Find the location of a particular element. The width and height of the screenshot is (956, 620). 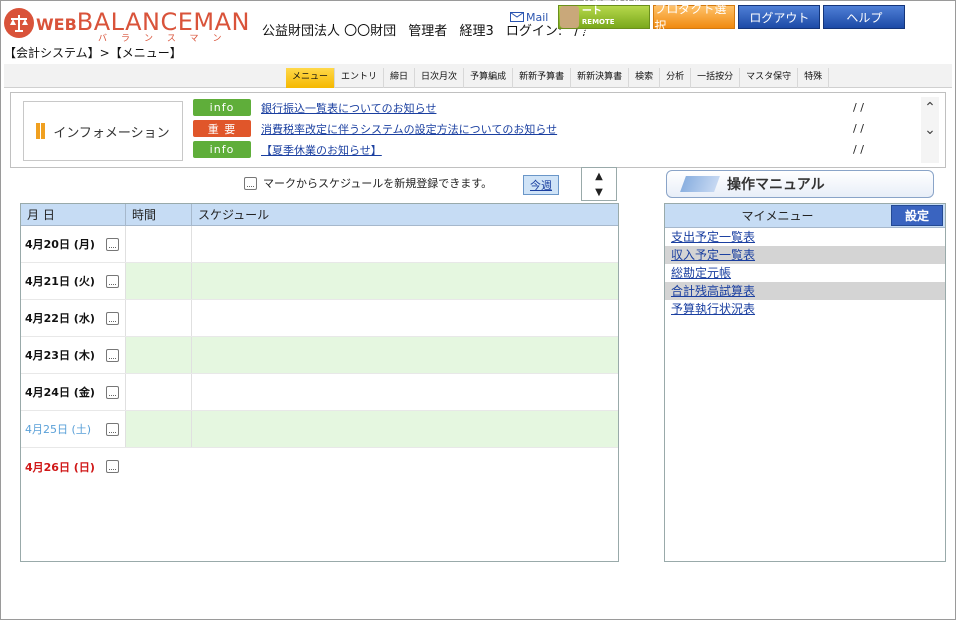

table-row: 4月23日 (木) is located at coordinates (319, 355).